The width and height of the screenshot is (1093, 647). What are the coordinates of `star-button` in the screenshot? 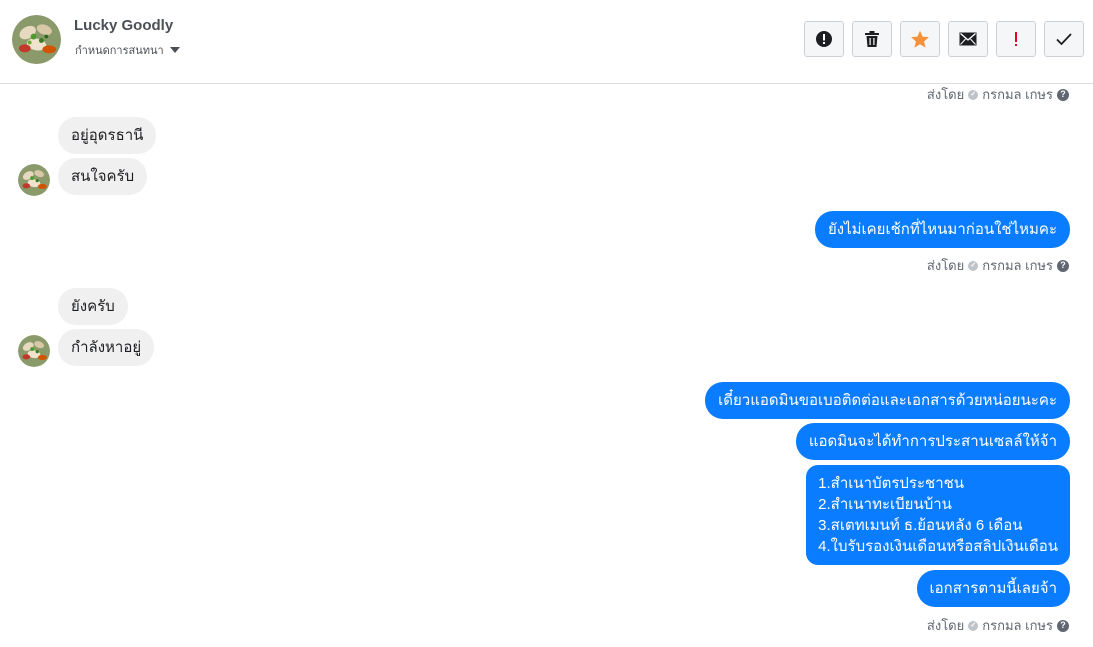 It's located at (920, 39).